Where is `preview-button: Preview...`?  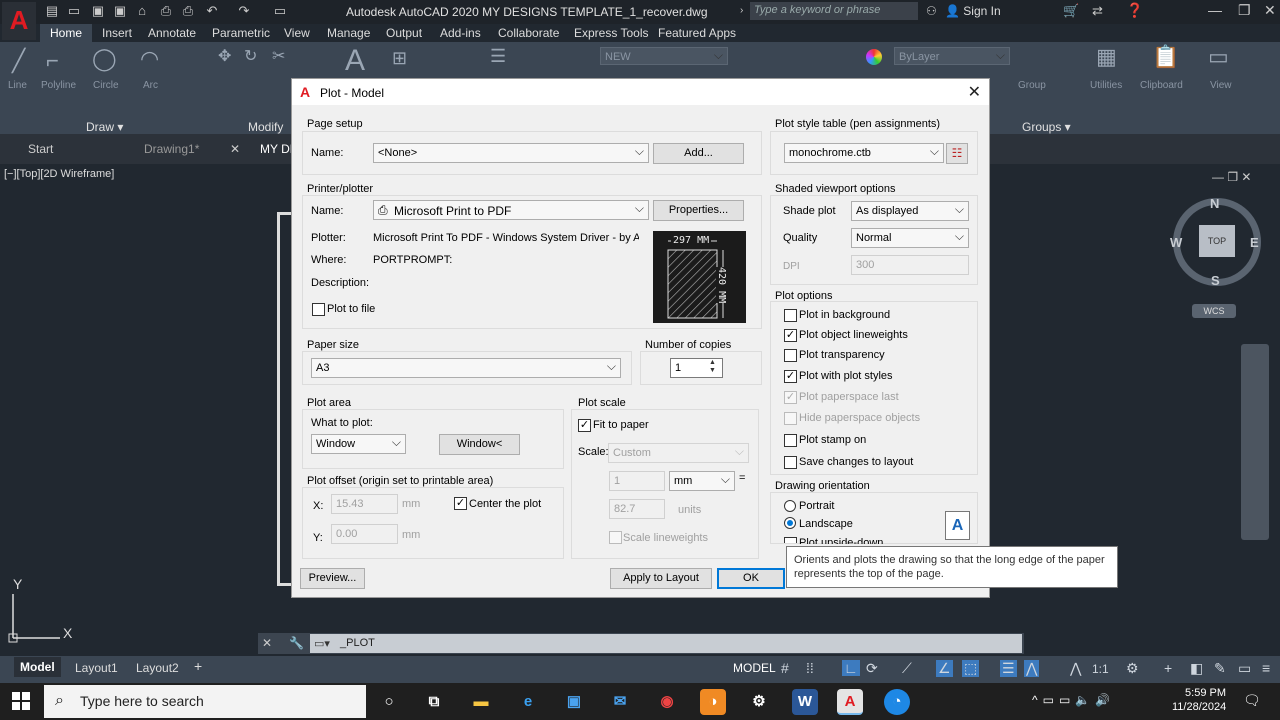 preview-button: Preview... is located at coordinates (332, 578).